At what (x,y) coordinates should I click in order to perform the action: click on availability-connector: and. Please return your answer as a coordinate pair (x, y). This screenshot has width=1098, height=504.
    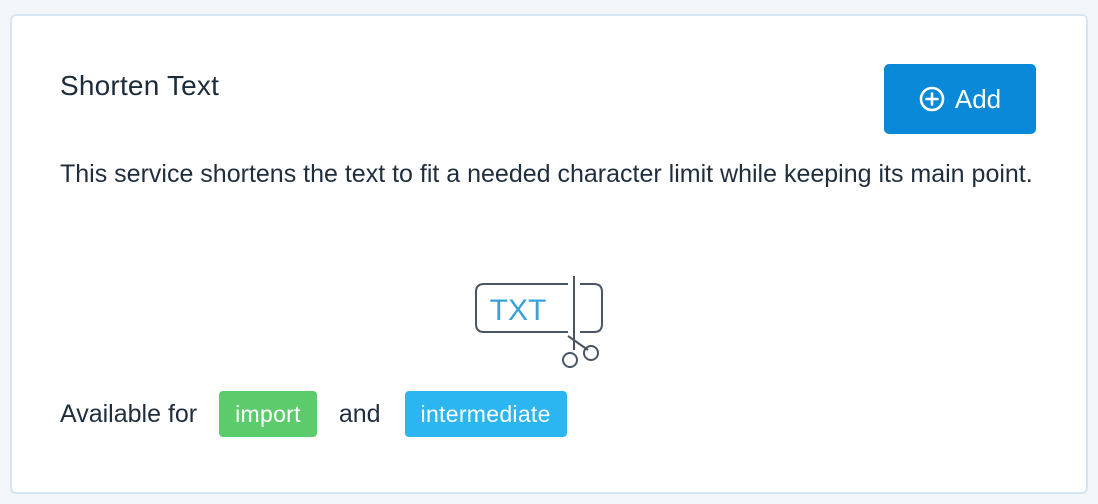
    Looking at the image, I should click on (359, 413).